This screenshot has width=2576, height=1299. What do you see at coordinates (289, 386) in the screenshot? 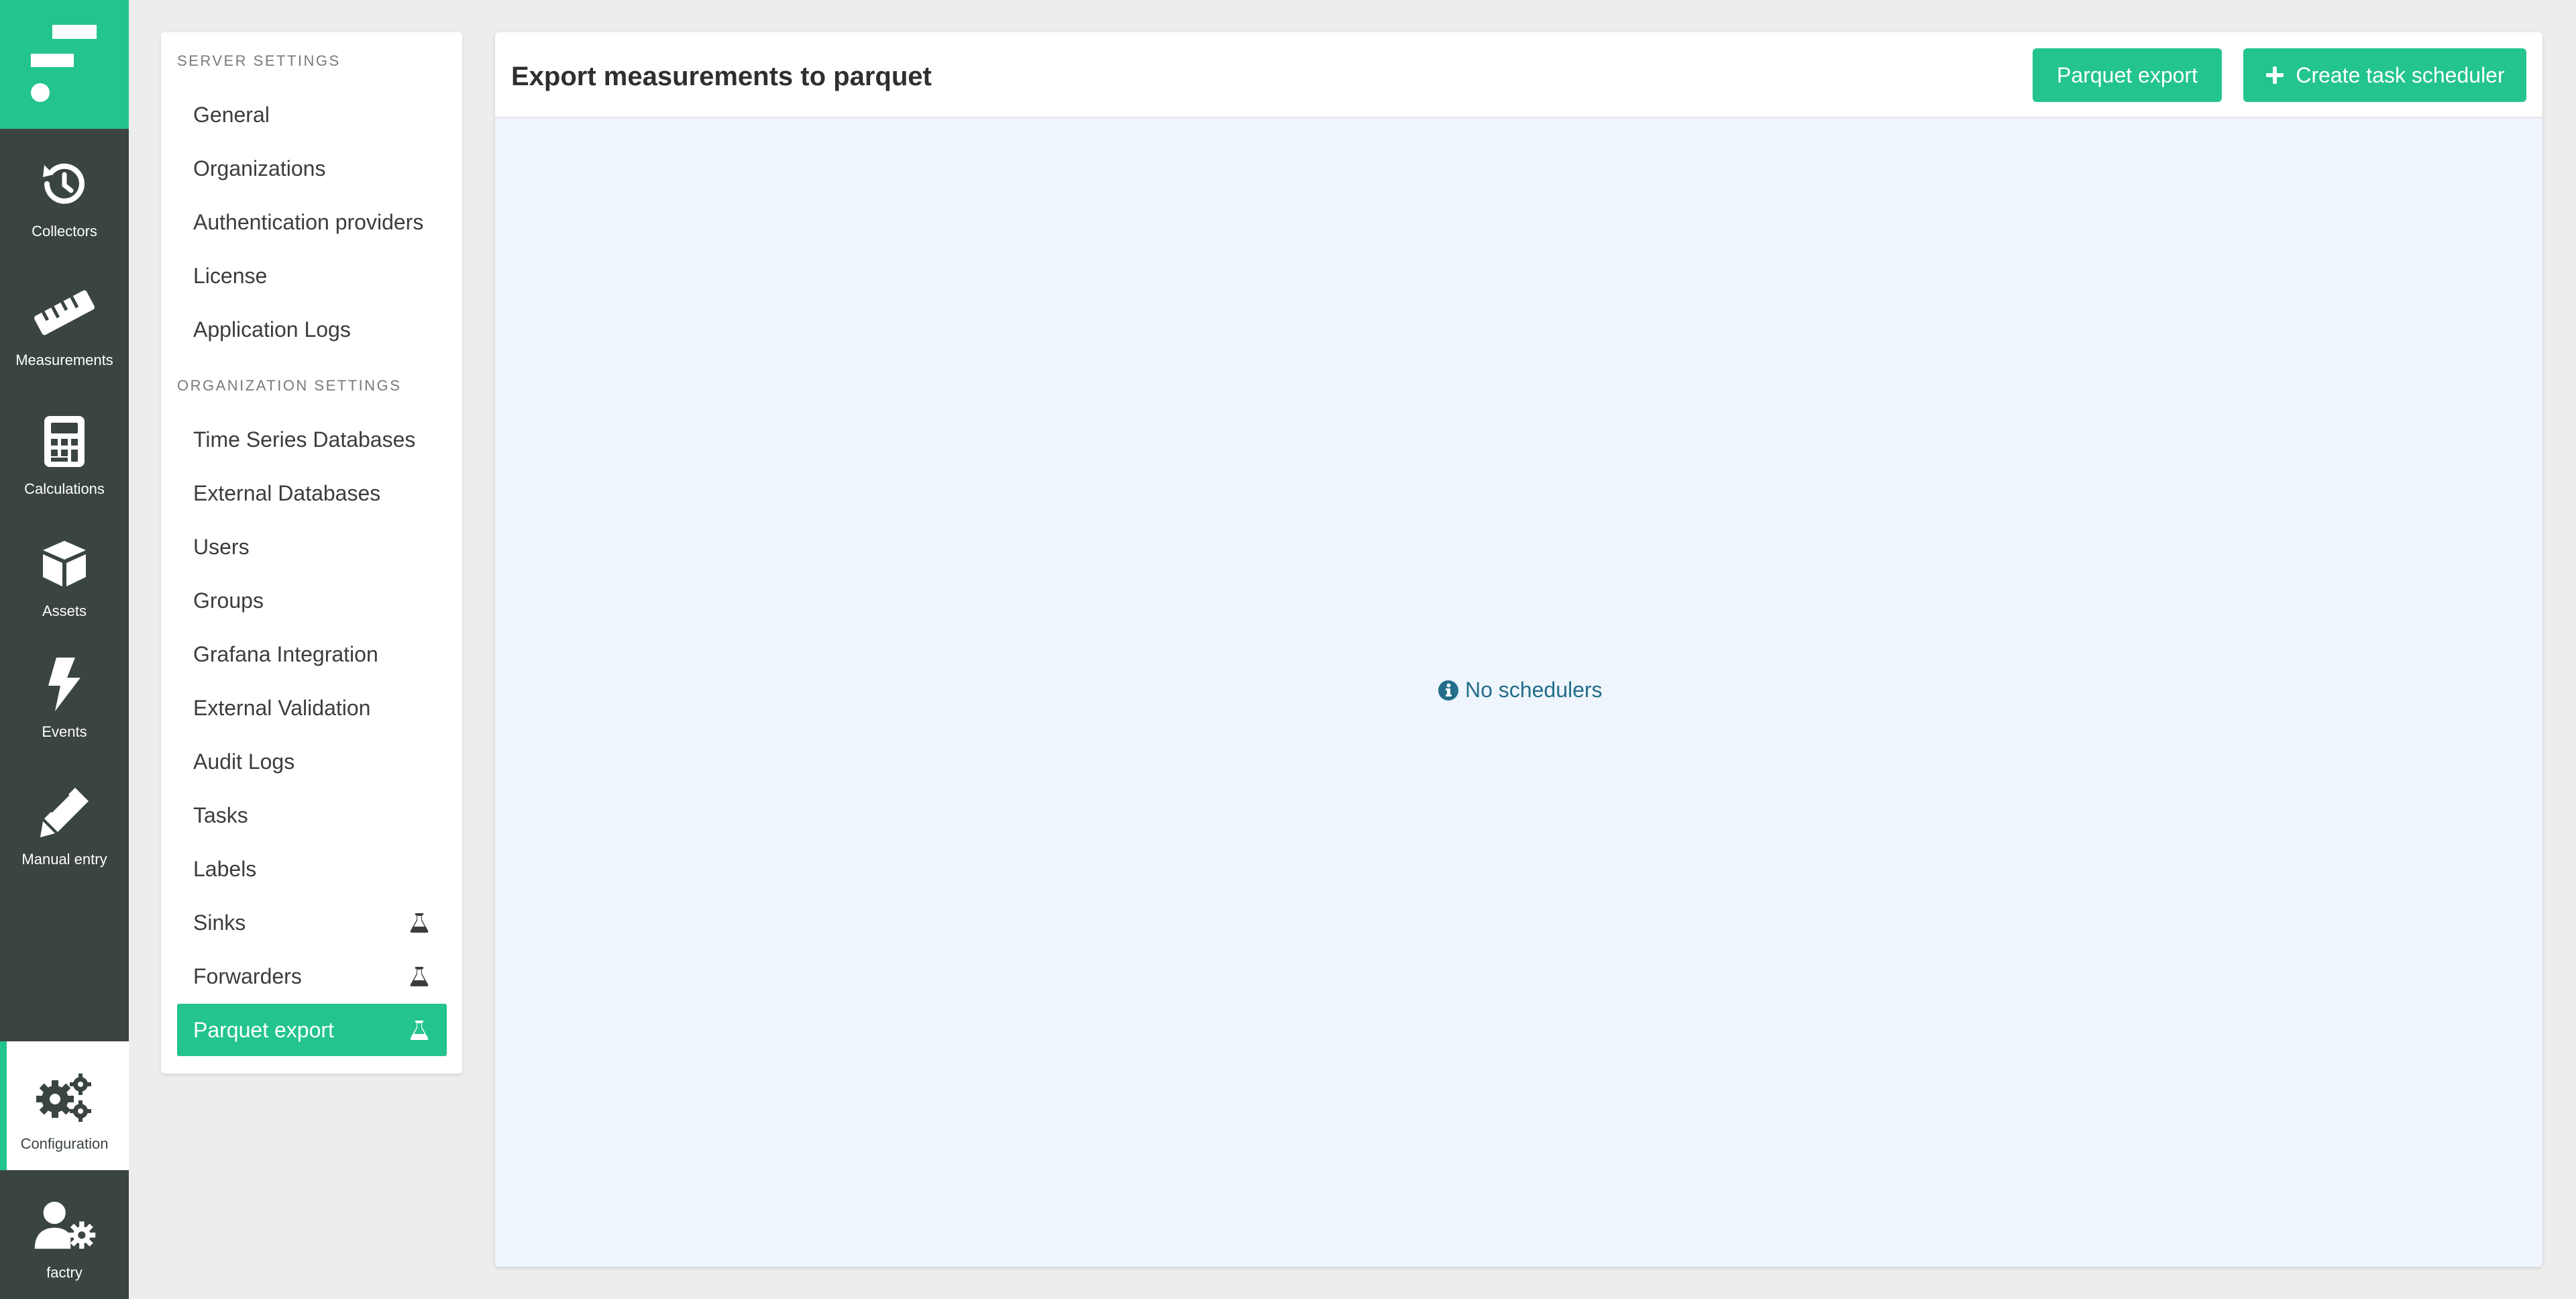
I see `organization-settings-heading: ORGANIZATION SETTINGS` at bounding box center [289, 386].